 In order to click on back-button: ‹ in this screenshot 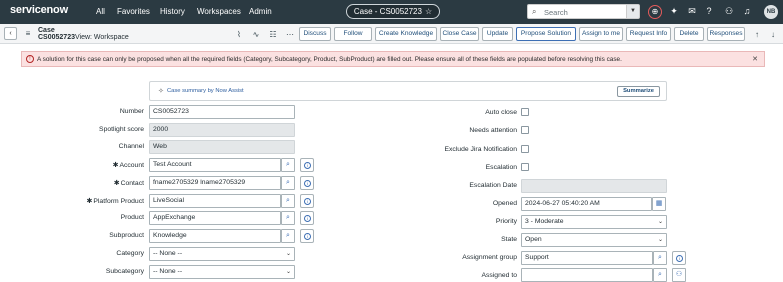, I will do `click(10, 33)`.